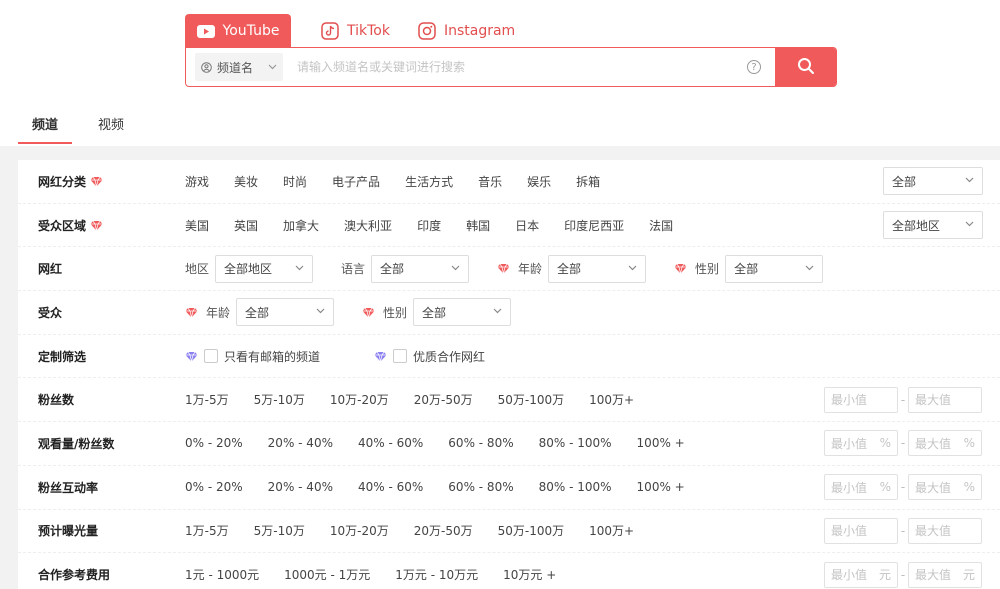 The height and width of the screenshot is (589, 1000). I want to click on quality-partner-checkbox, so click(400, 356).